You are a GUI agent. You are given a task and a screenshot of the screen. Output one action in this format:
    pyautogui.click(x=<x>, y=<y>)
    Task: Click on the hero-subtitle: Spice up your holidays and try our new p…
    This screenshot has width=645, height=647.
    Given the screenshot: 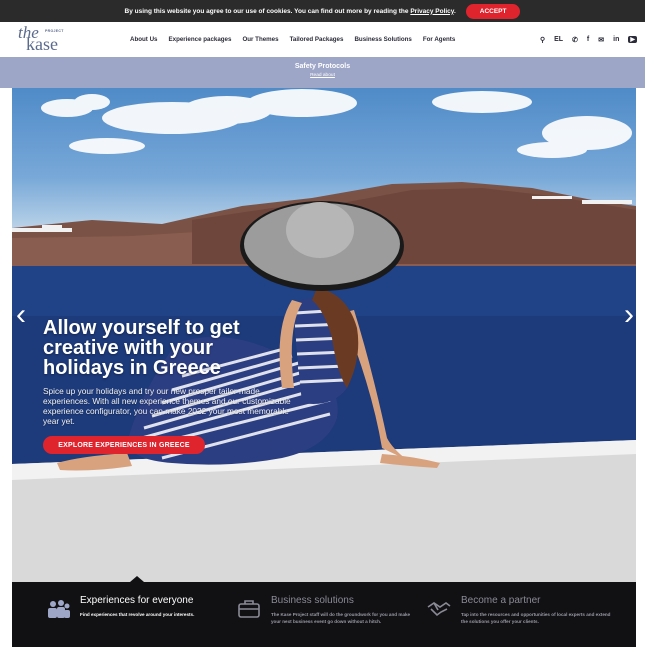 What is the action you would take?
    pyautogui.click(x=167, y=406)
    